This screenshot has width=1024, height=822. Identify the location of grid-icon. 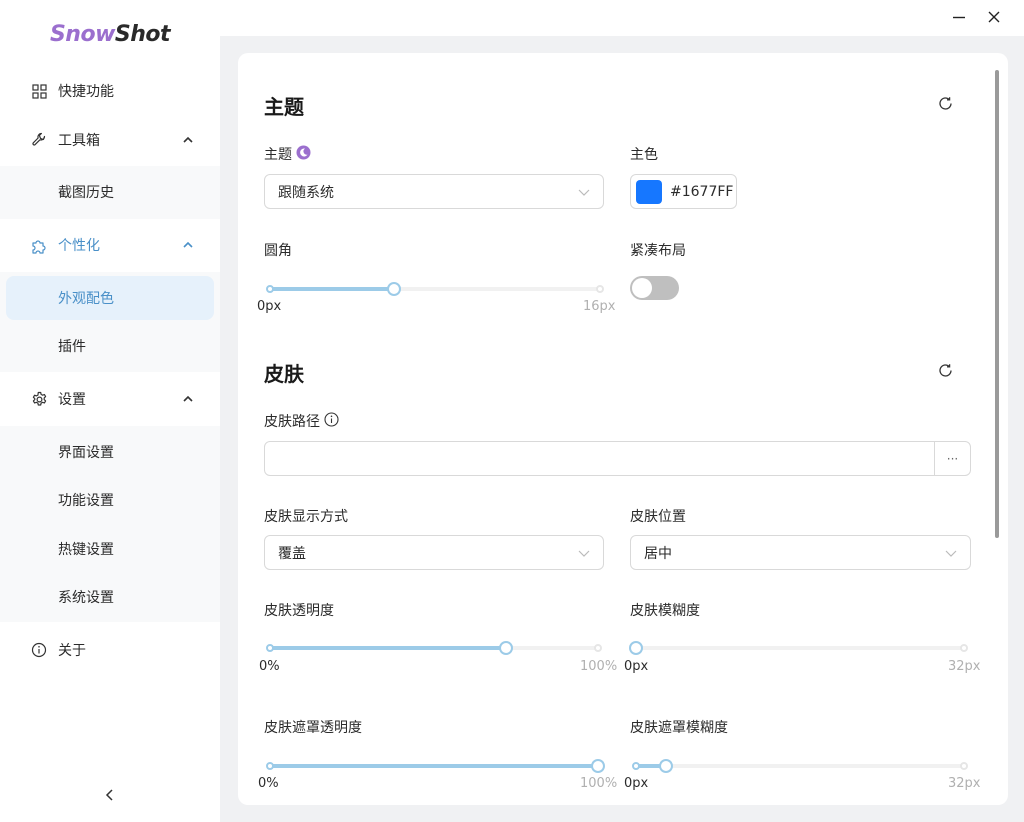
(39, 91).